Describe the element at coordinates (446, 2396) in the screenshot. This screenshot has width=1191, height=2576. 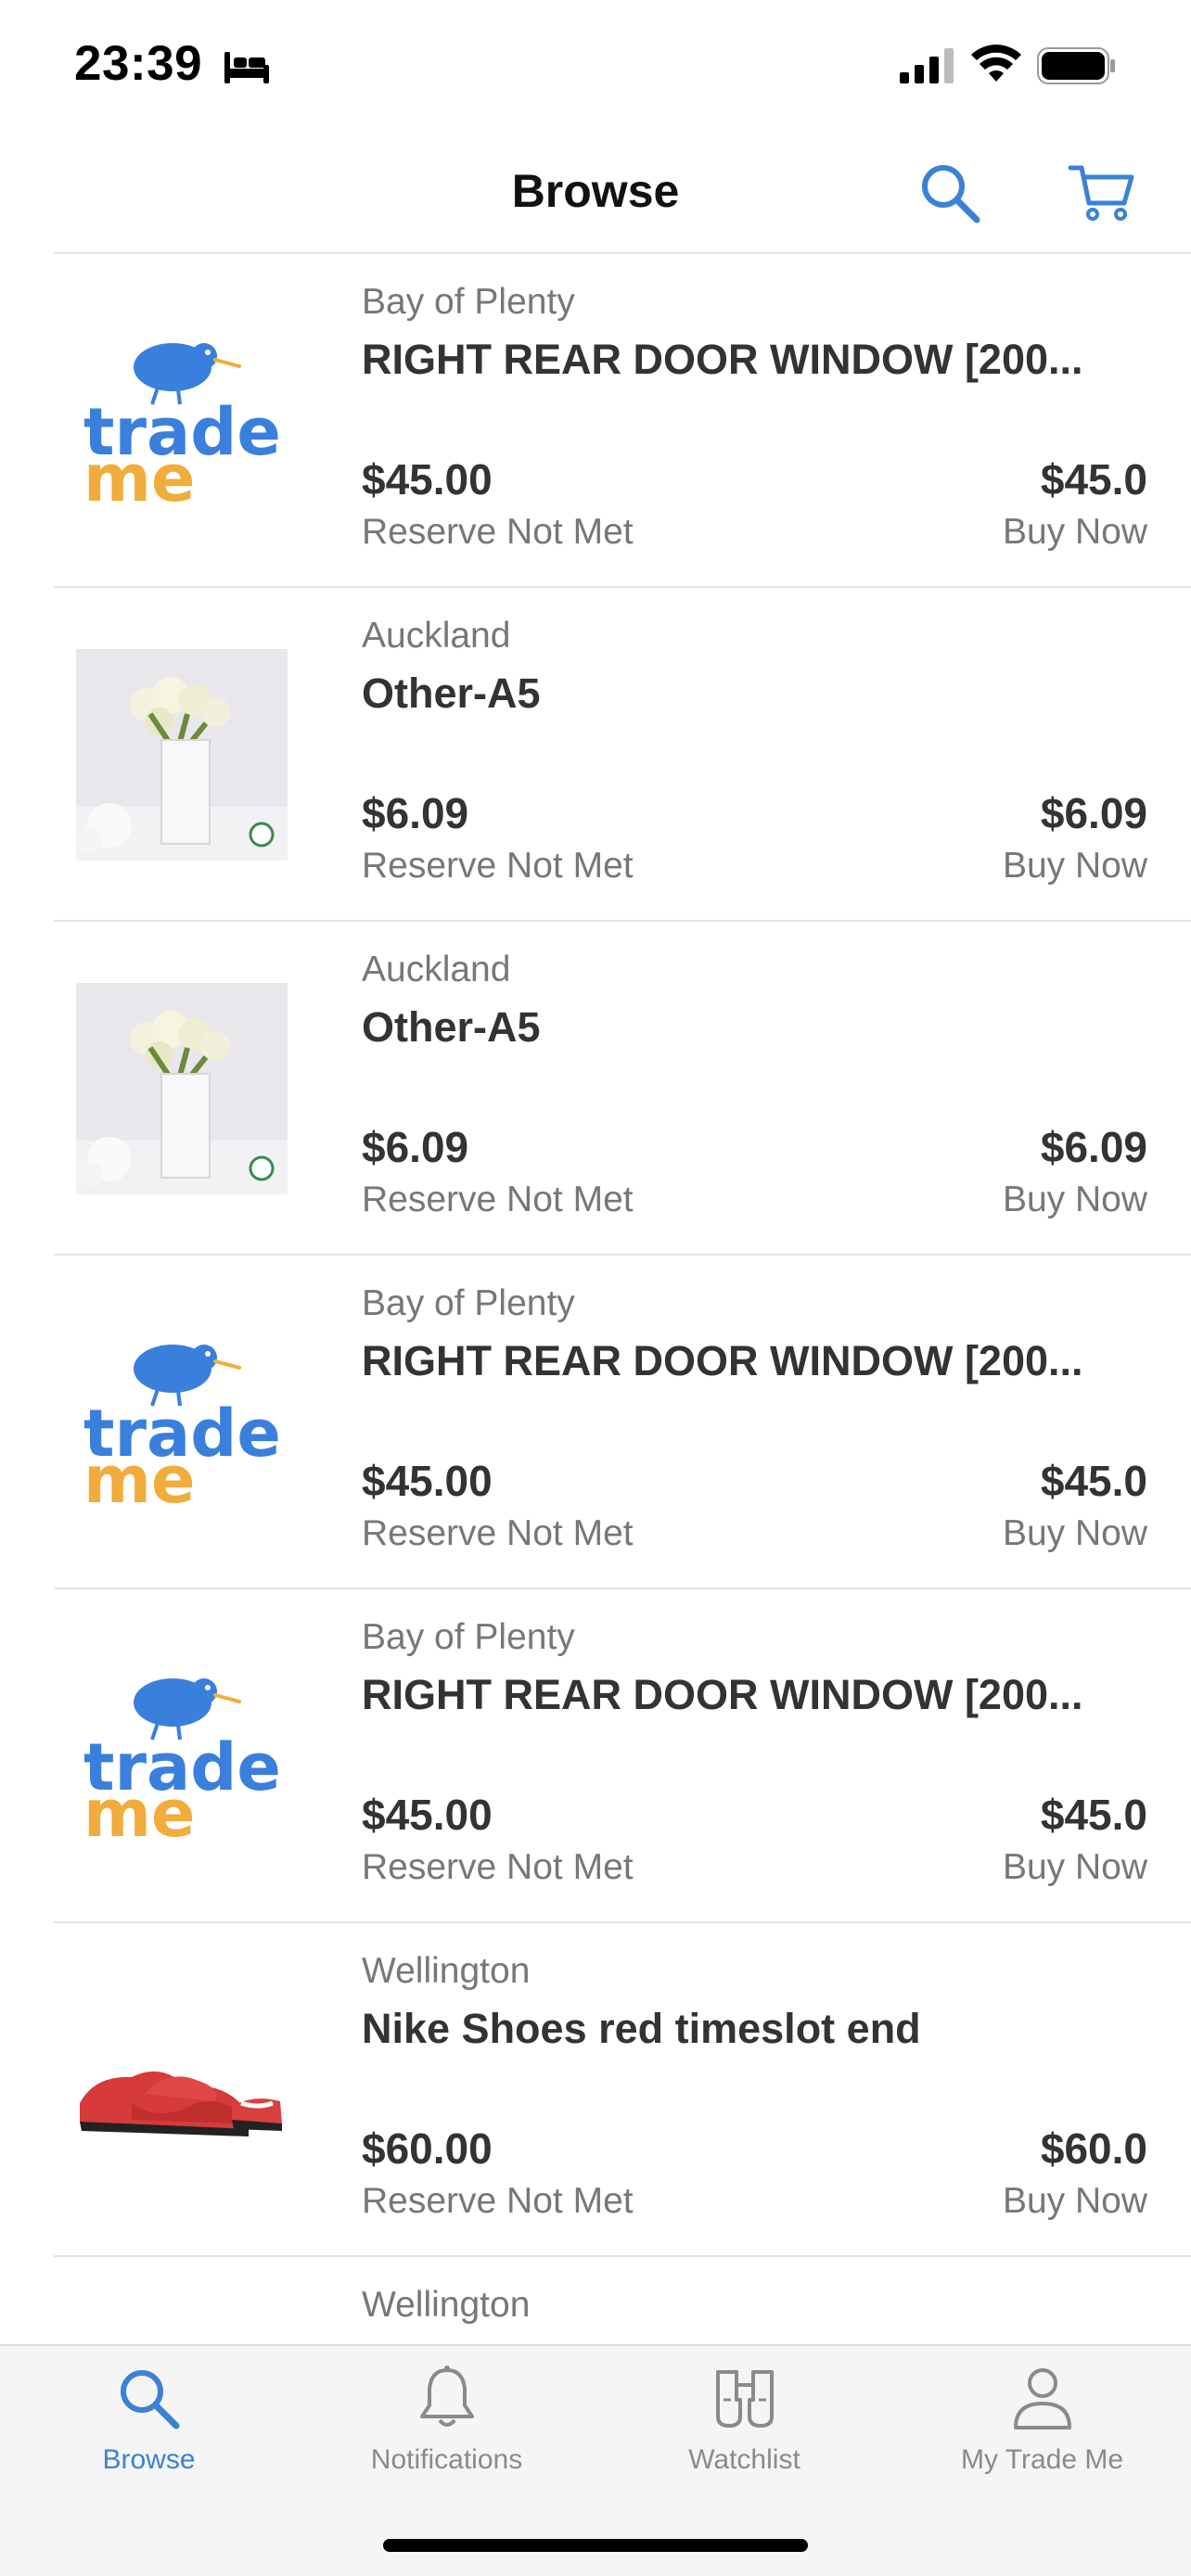
I see `bell-icon` at that location.